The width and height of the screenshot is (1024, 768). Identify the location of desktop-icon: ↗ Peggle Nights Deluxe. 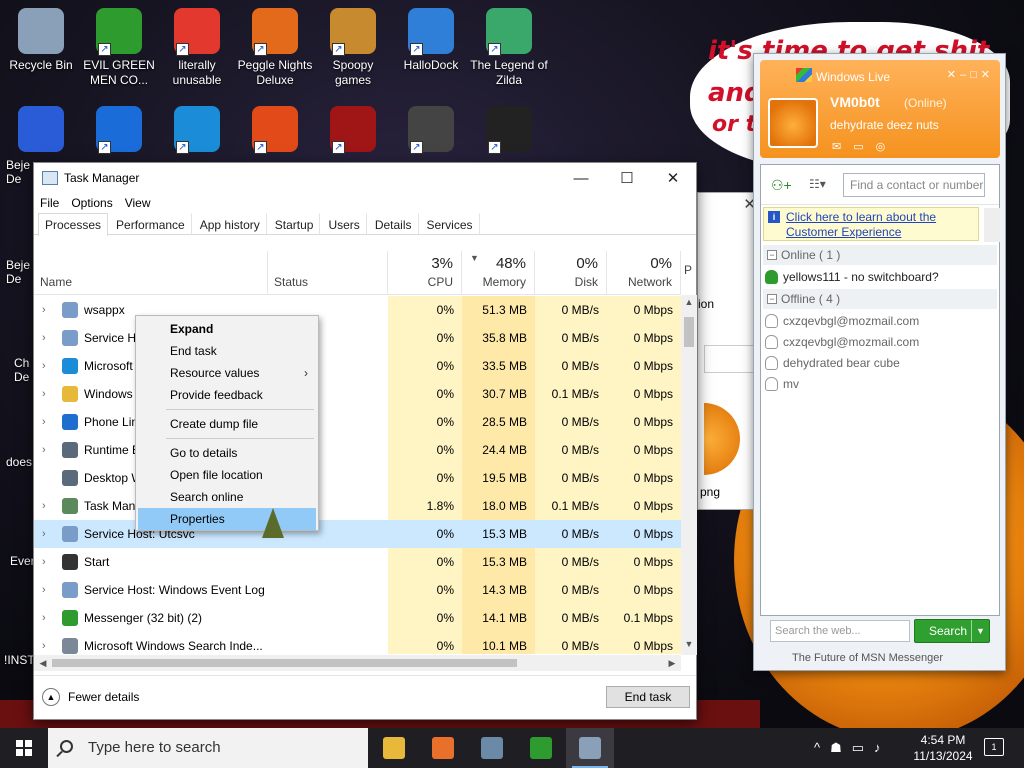
(275, 48).